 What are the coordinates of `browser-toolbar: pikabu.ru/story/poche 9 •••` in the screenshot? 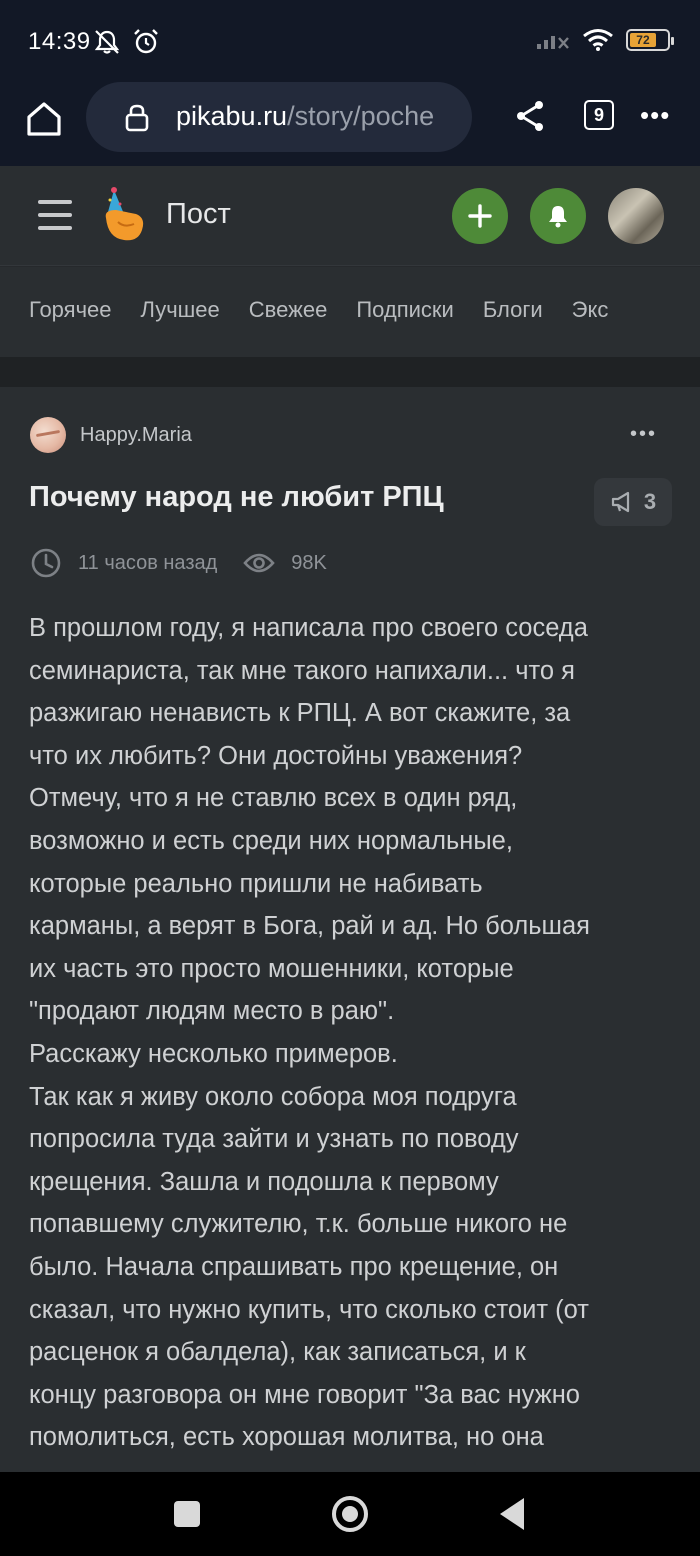 It's located at (350, 124).